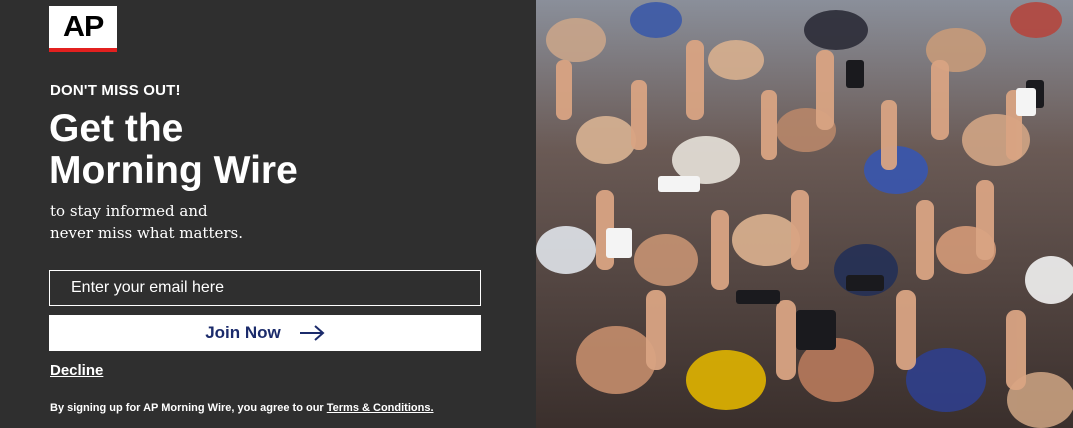 This screenshot has height=428, width=1073. Describe the element at coordinates (76, 370) in the screenshot. I see `decline-link: Decline` at that location.